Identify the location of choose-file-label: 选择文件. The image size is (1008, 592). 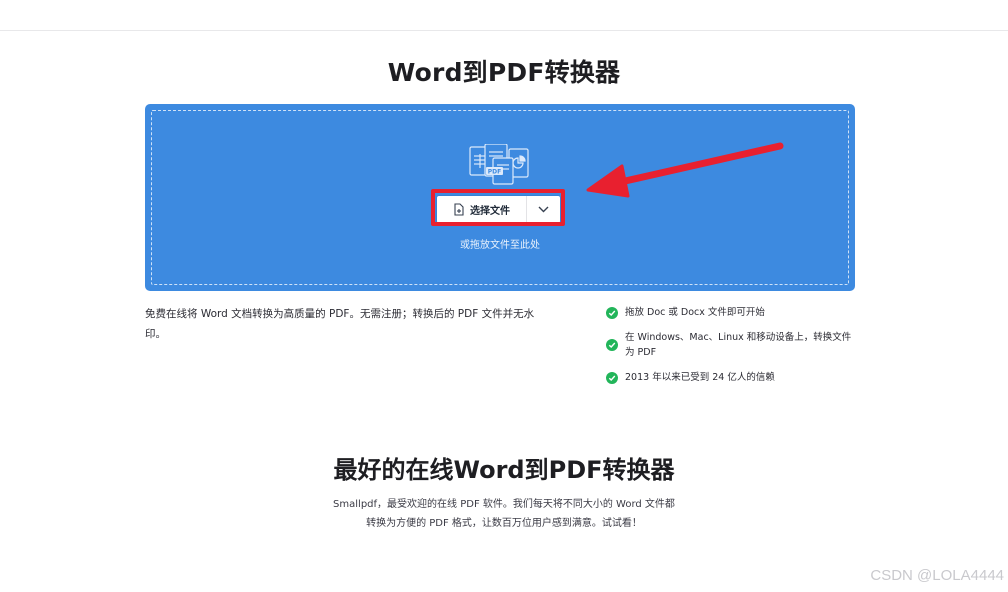
(490, 211).